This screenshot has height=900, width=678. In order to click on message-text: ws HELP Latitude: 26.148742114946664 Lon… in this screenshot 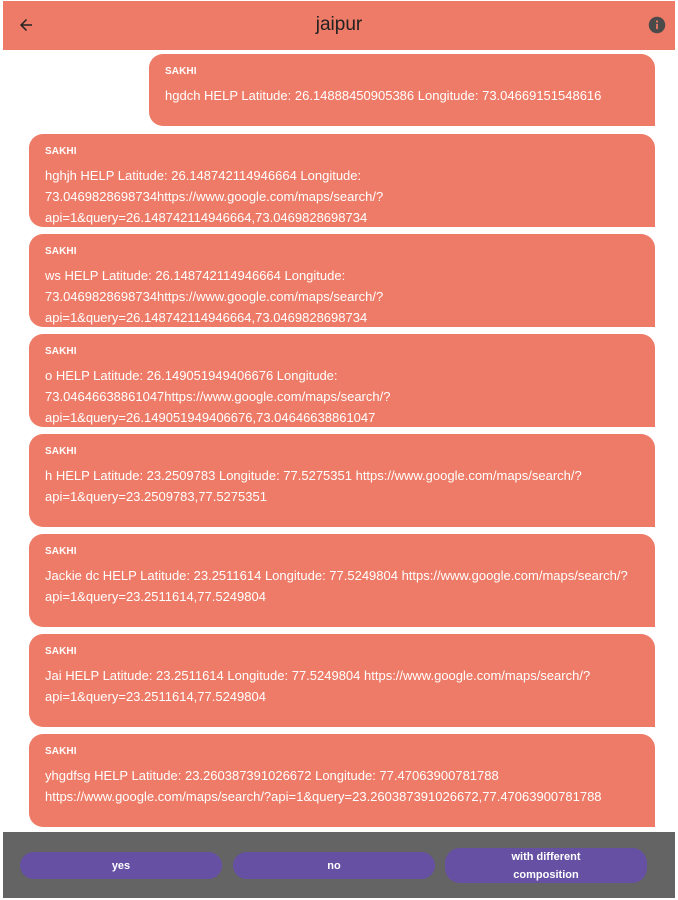, I will do `click(214, 296)`.